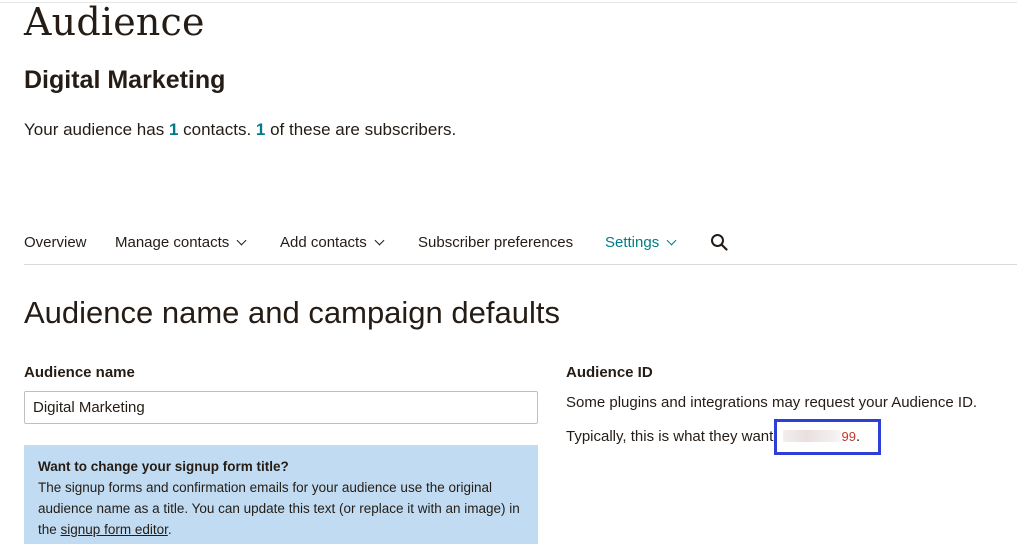  I want to click on contacts-count: 1, so click(173, 129).